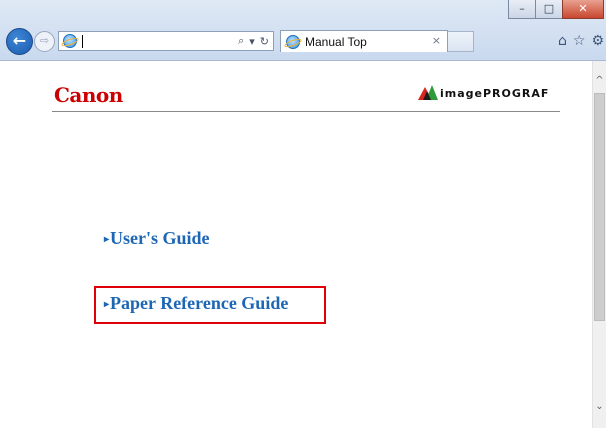 This screenshot has width=606, height=428. What do you see at coordinates (88, 95) in the screenshot?
I see `canon-logo: Canon` at bounding box center [88, 95].